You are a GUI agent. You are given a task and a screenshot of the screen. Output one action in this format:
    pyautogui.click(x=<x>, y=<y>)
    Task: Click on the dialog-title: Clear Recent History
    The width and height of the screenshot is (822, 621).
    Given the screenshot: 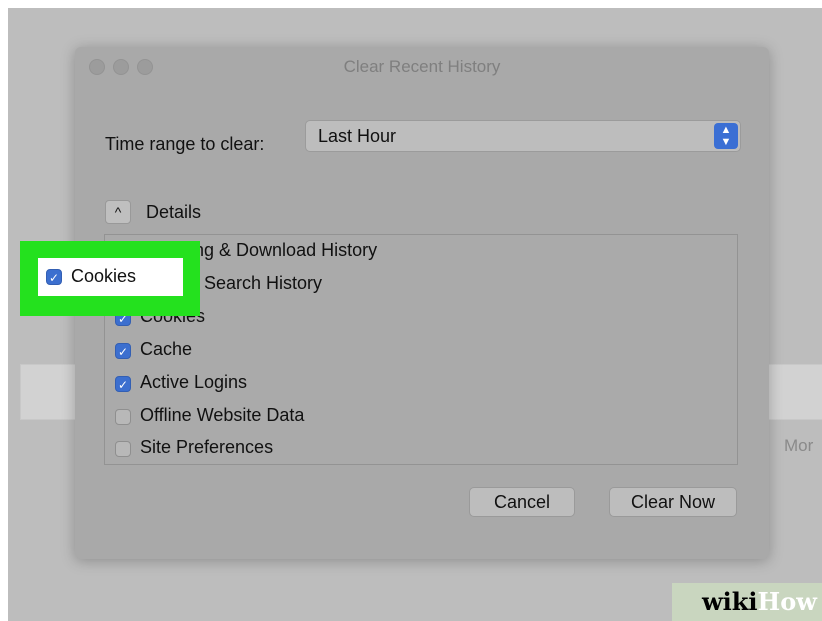 What is the action you would take?
    pyautogui.click(x=422, y=66)
    